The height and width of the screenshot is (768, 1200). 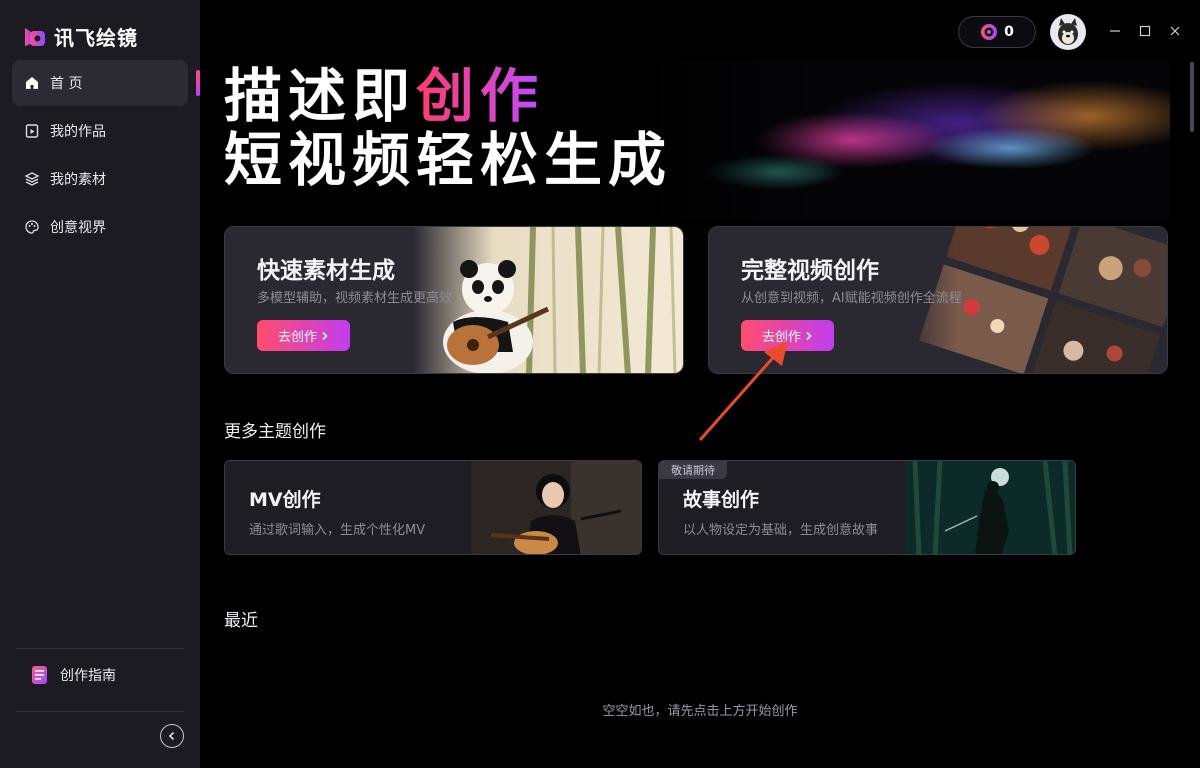 What do you see at coordinates (78, 180) in the screenshot?
I see `sidebar-item-label: 我的素材` at bounding box center [78, 180].